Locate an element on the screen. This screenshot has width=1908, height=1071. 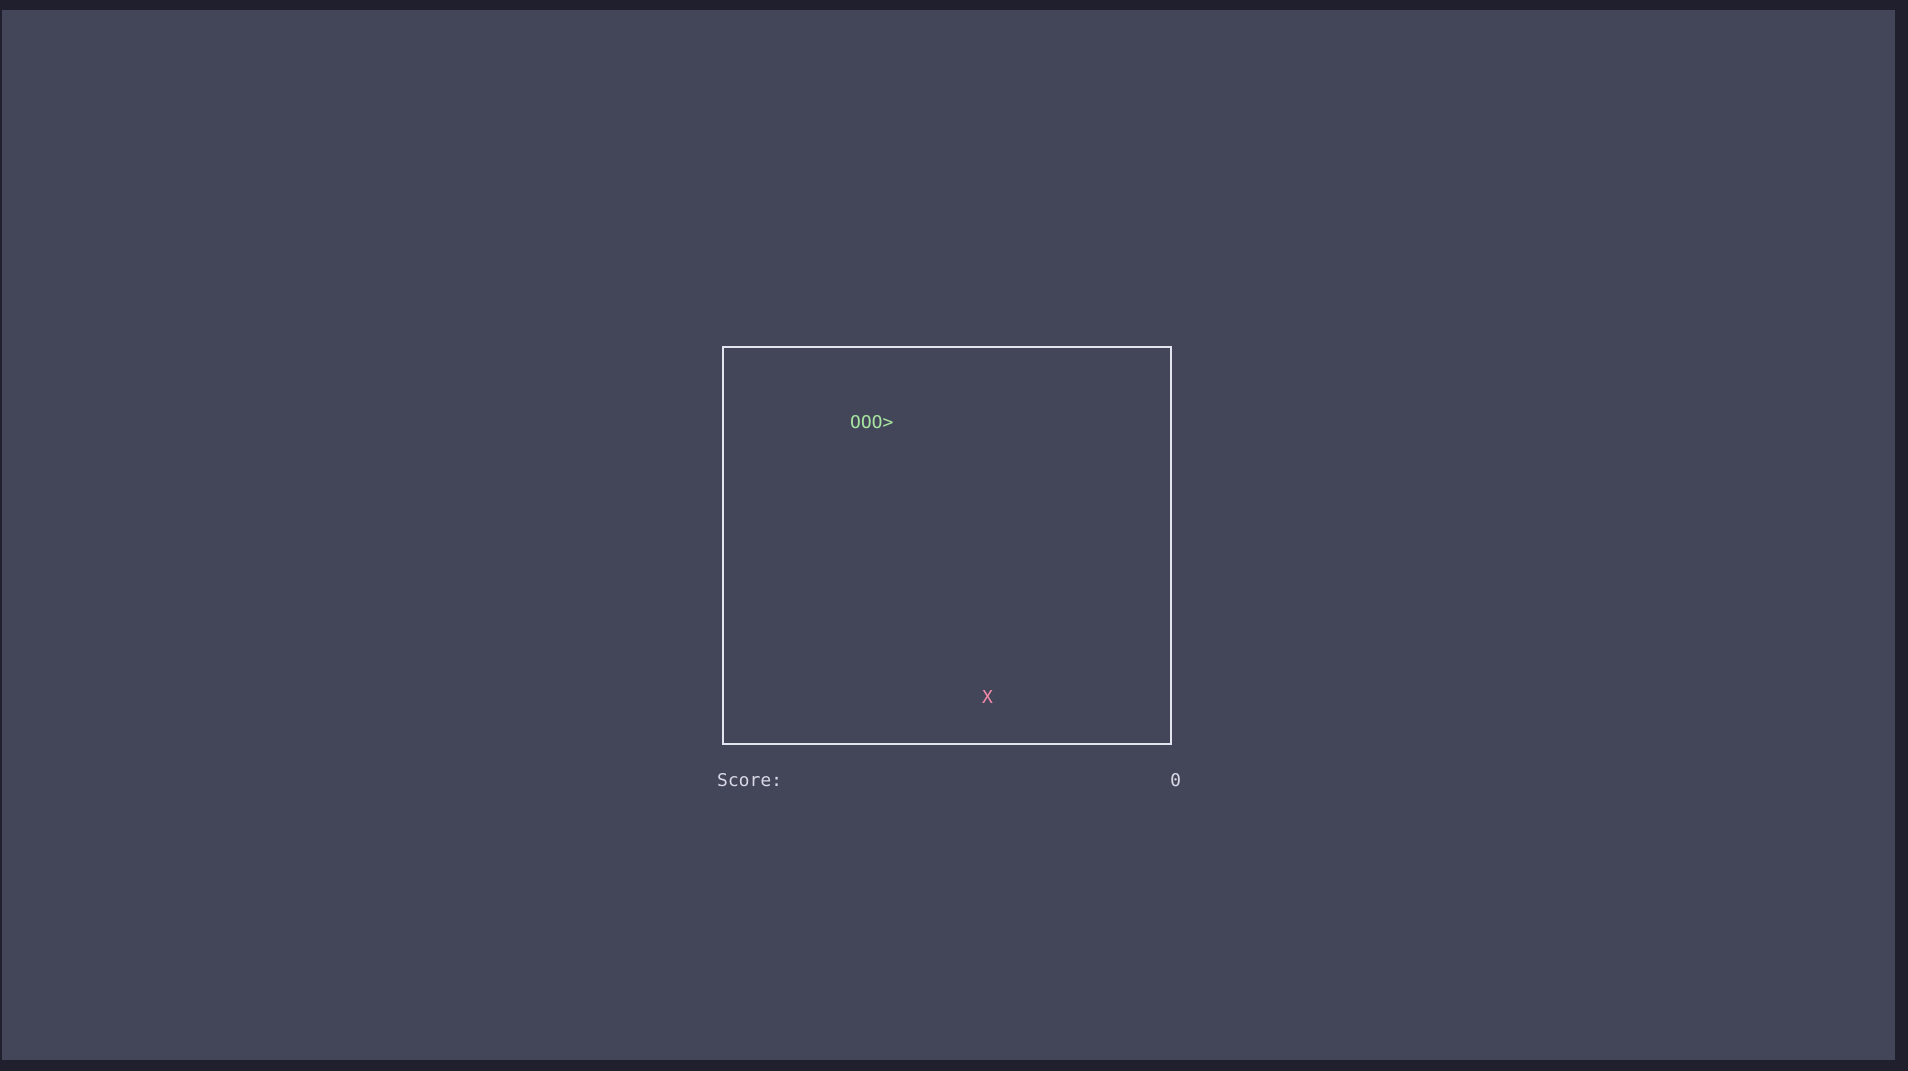
snake: OOO> is located at coordinates (872, 422).